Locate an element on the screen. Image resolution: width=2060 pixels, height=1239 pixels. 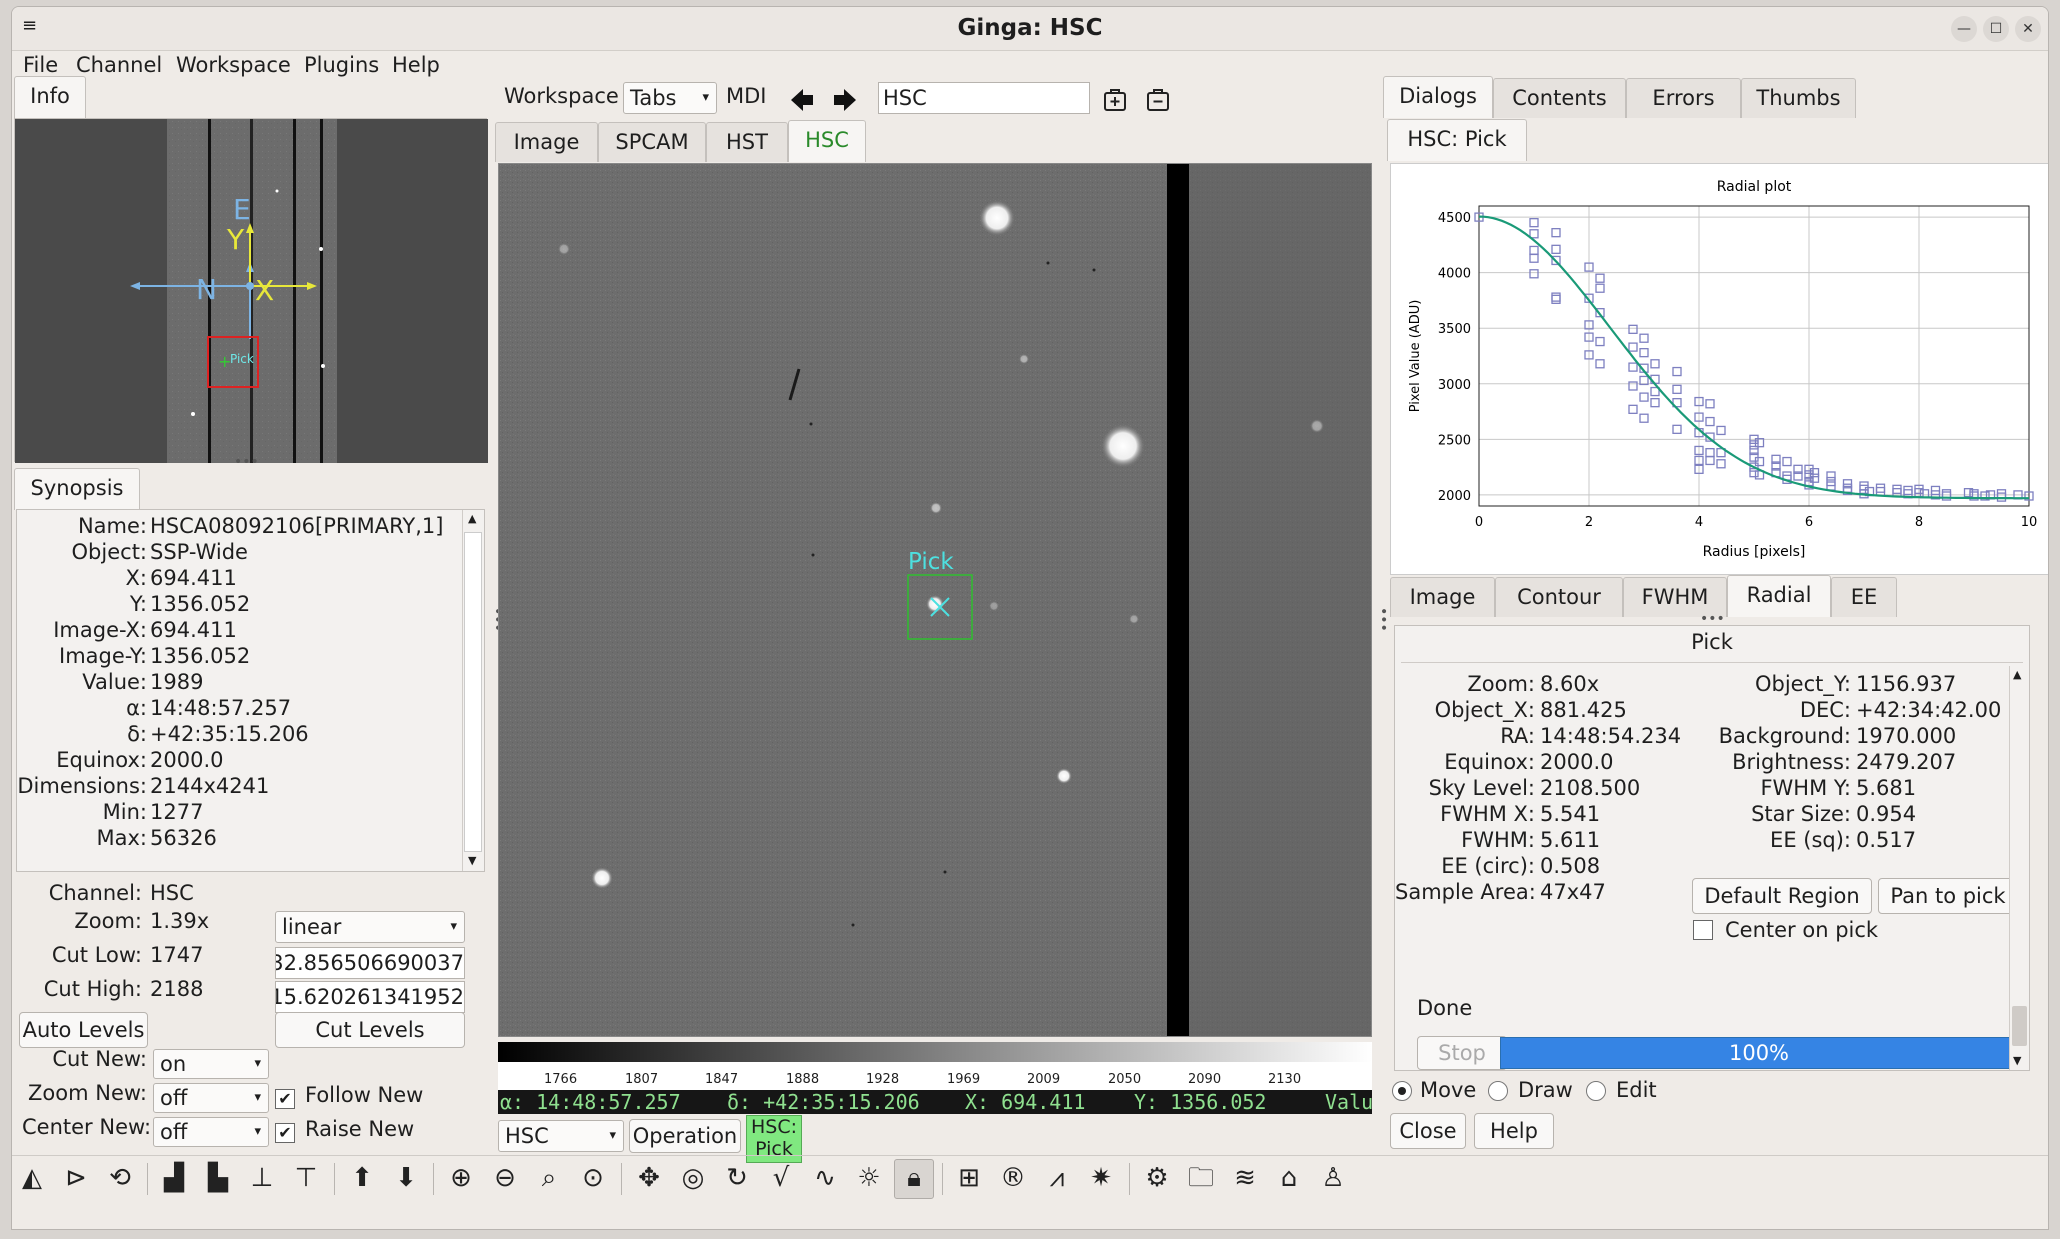
tab-hsc: HSC is located at coordinates (827, 141).